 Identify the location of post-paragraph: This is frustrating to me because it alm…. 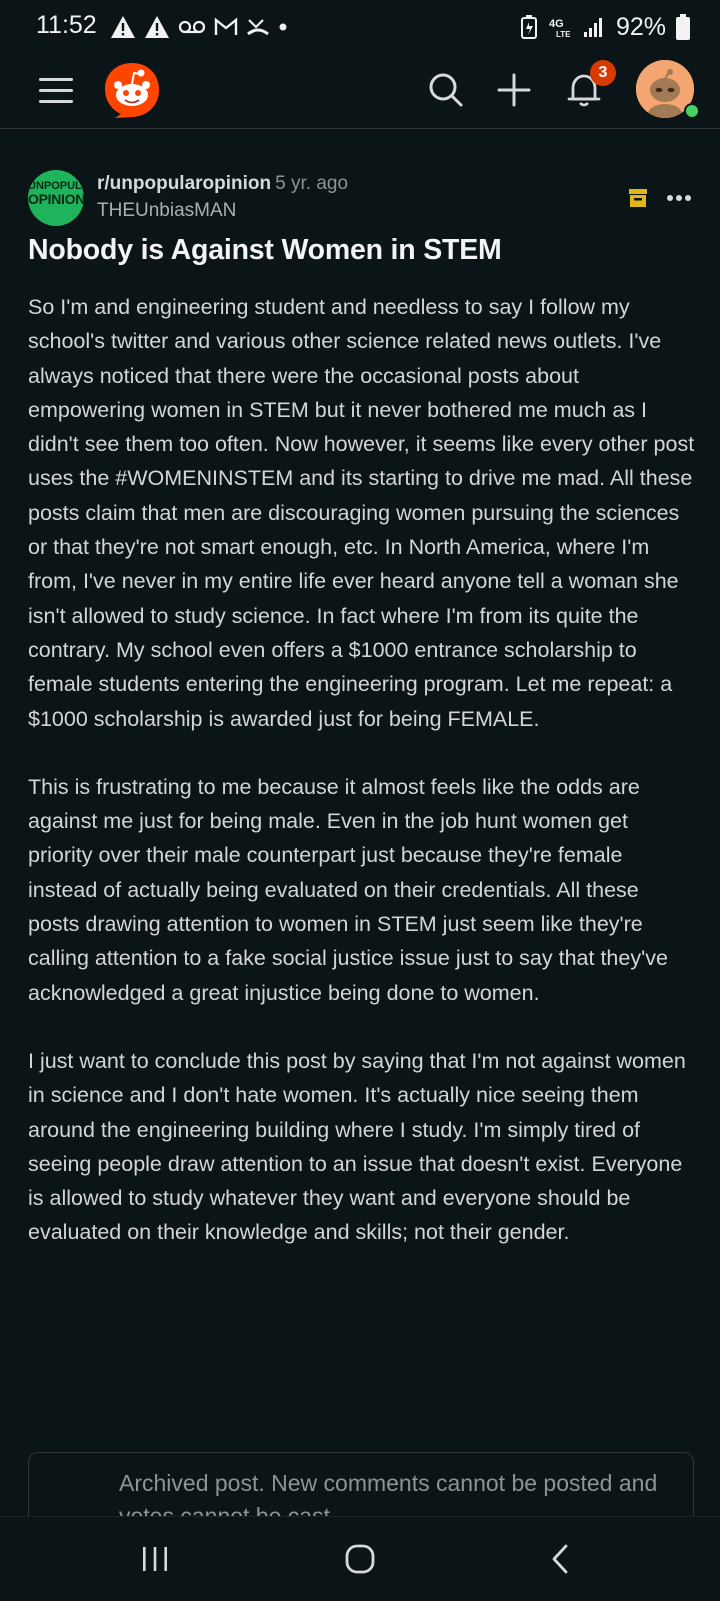
(348, 889).